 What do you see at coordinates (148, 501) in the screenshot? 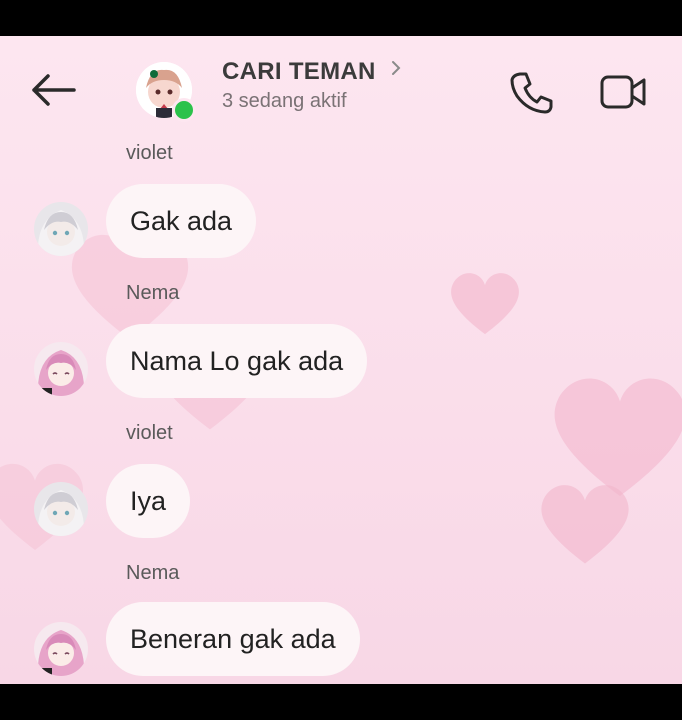
I see `message-bubble: Iya` at bounding box center [148, 501].